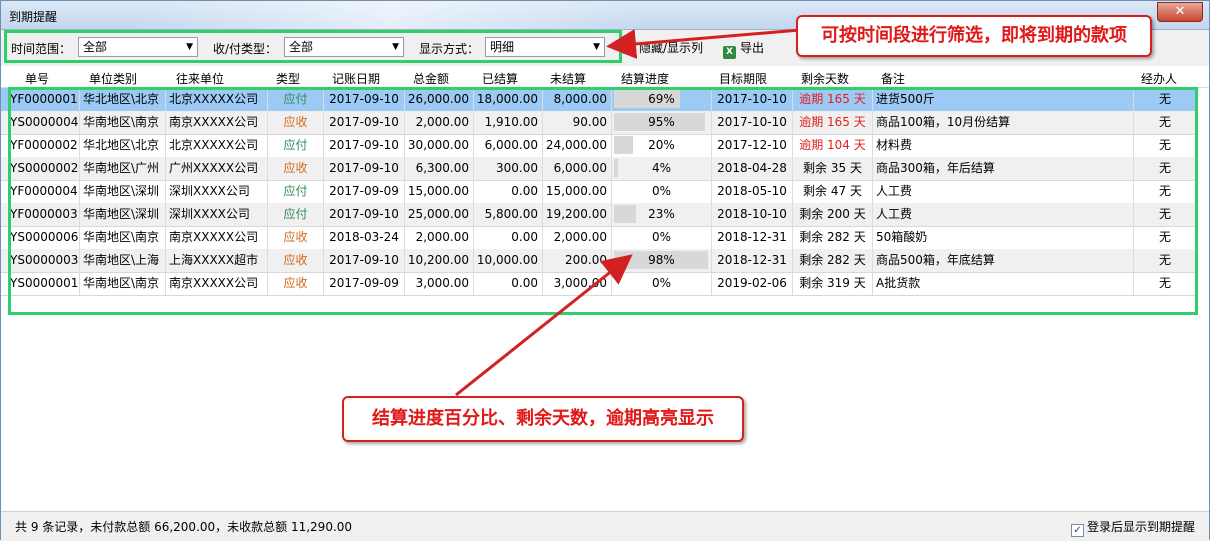  Describe the element at coordinates (33, 17) in the screenshot. I see `window-title: 到期提醒` at that location.